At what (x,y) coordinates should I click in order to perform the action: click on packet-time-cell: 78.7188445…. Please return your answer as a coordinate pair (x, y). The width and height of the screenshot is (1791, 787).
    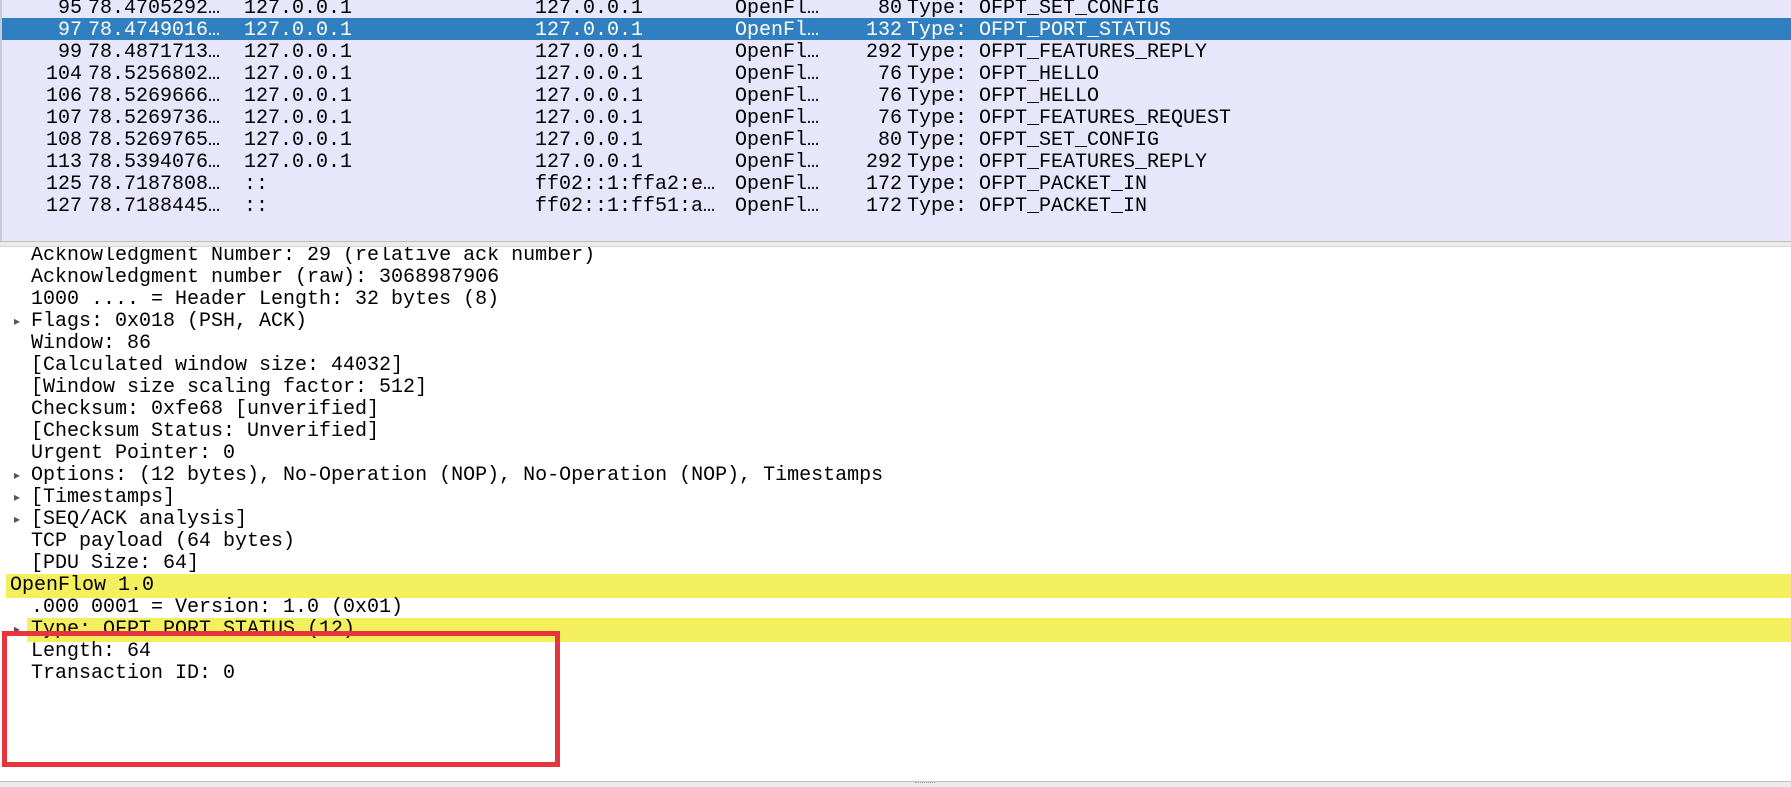
    Looking at the image, I should click on (154, 206).